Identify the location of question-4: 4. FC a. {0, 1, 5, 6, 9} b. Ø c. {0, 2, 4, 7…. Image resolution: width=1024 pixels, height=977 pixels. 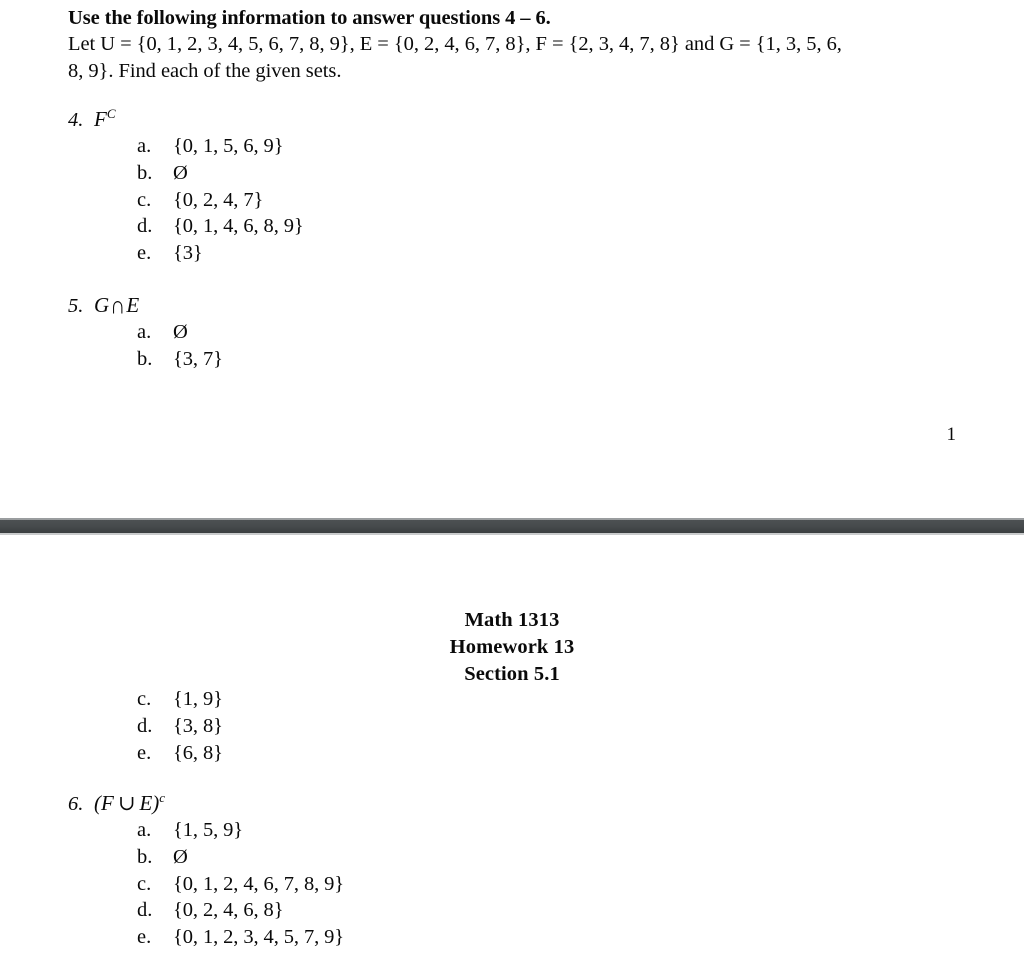
(518, 186).